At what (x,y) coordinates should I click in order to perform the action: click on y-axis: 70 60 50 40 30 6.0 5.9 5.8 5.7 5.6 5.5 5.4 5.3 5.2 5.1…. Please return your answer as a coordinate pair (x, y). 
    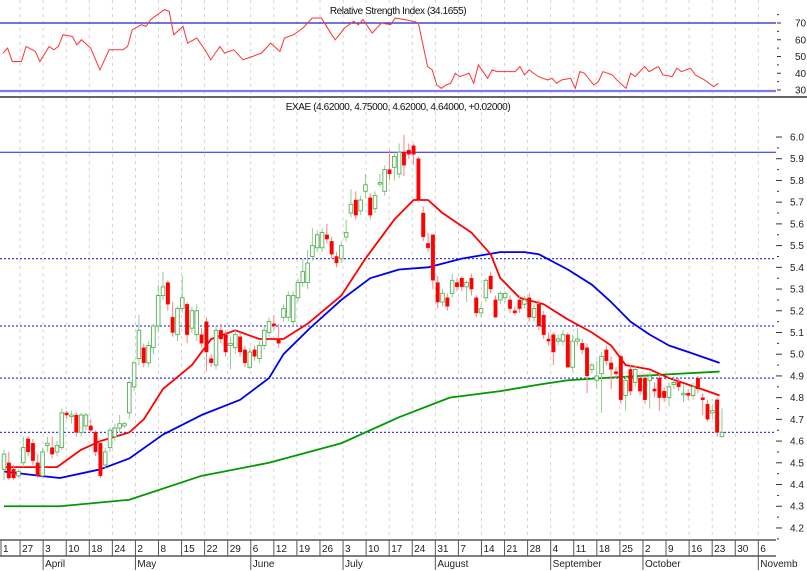
    Looking at the image, I should click on (791, 277).